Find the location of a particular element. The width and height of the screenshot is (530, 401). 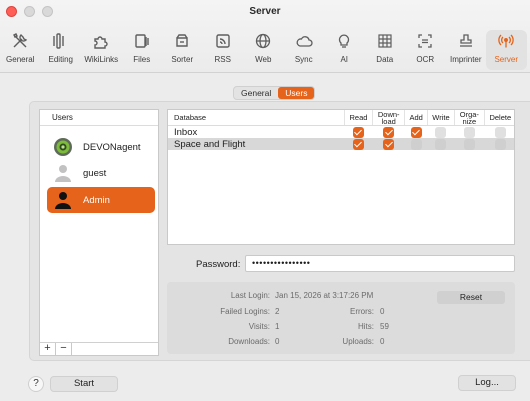

toolbar-ai: AI is located at coordinates (344, 50).